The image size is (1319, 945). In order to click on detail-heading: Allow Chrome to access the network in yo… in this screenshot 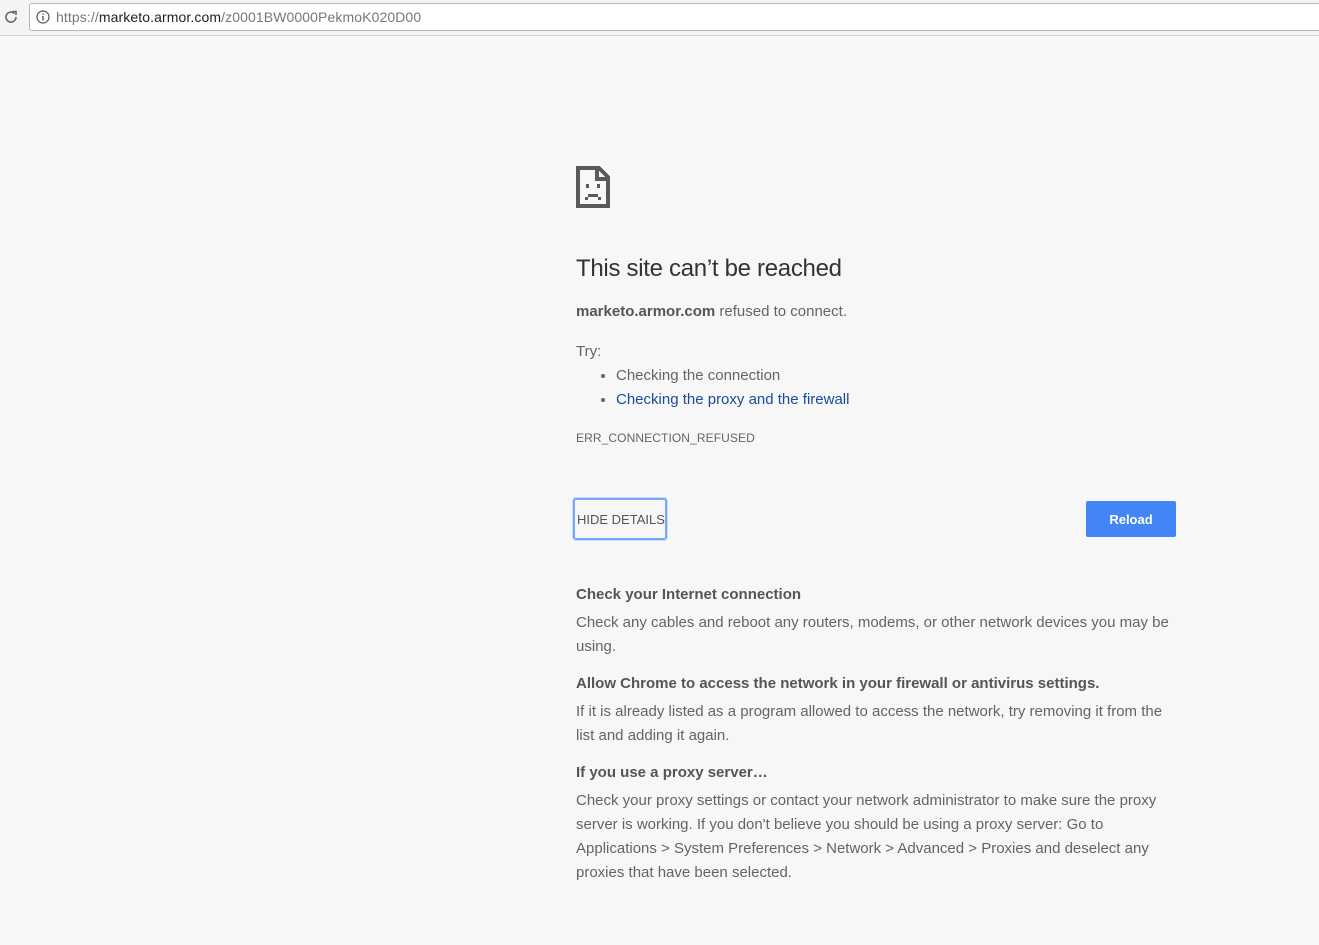, I will do `click(838, 683)`.